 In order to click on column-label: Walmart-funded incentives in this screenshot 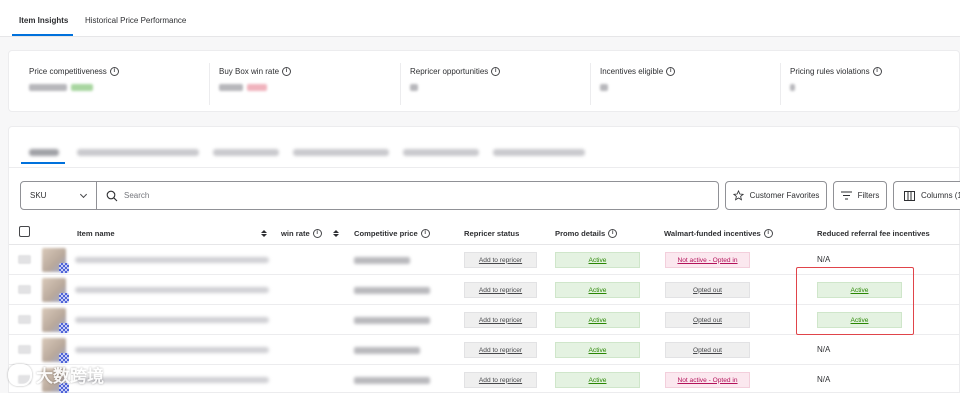, I will do `click(712, 233)`.